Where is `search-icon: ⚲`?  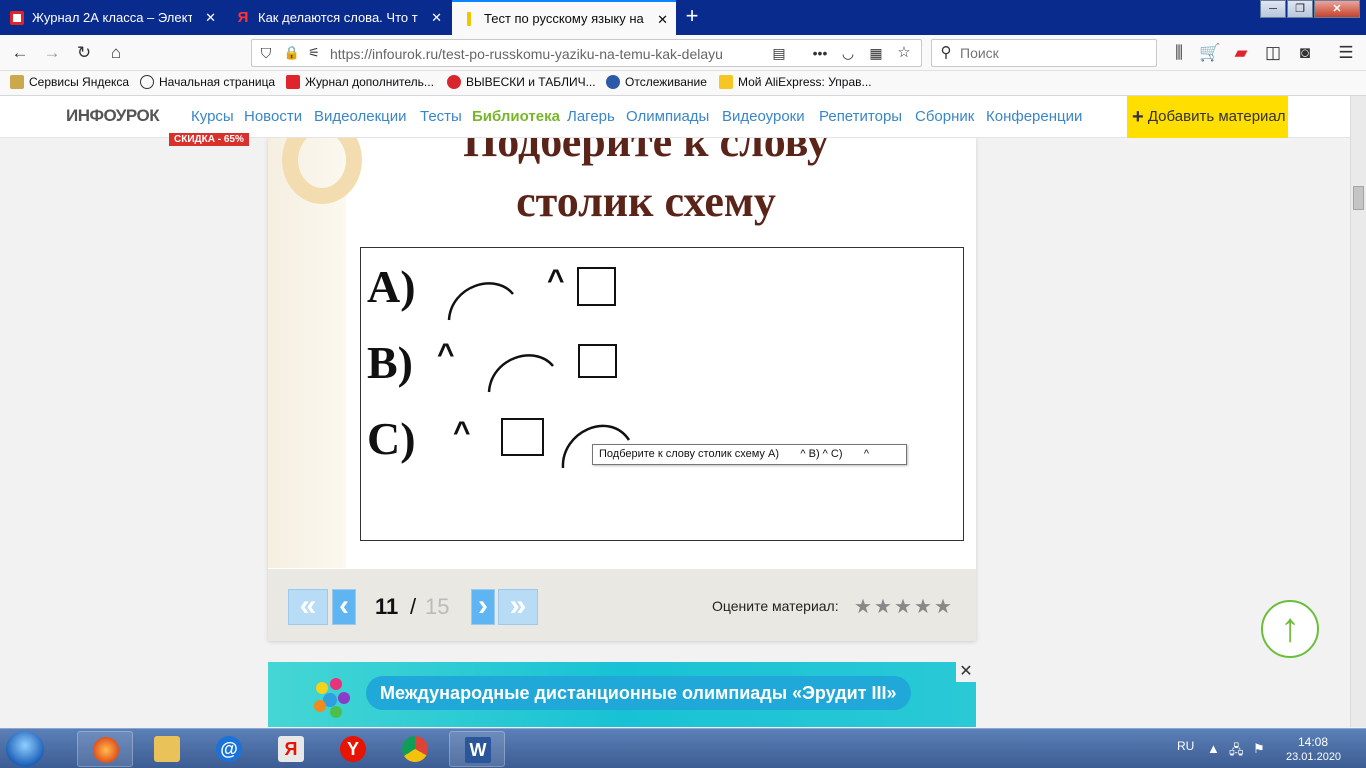 search-icon: ⚲ is located at coordinates (946, 52).